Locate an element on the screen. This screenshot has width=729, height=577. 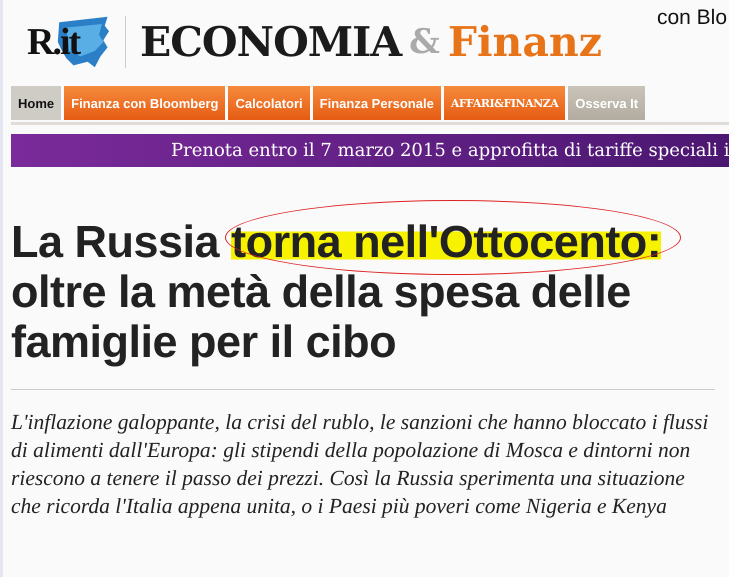
nav-tab: Calcolatori is located at coordinates (269, 103).